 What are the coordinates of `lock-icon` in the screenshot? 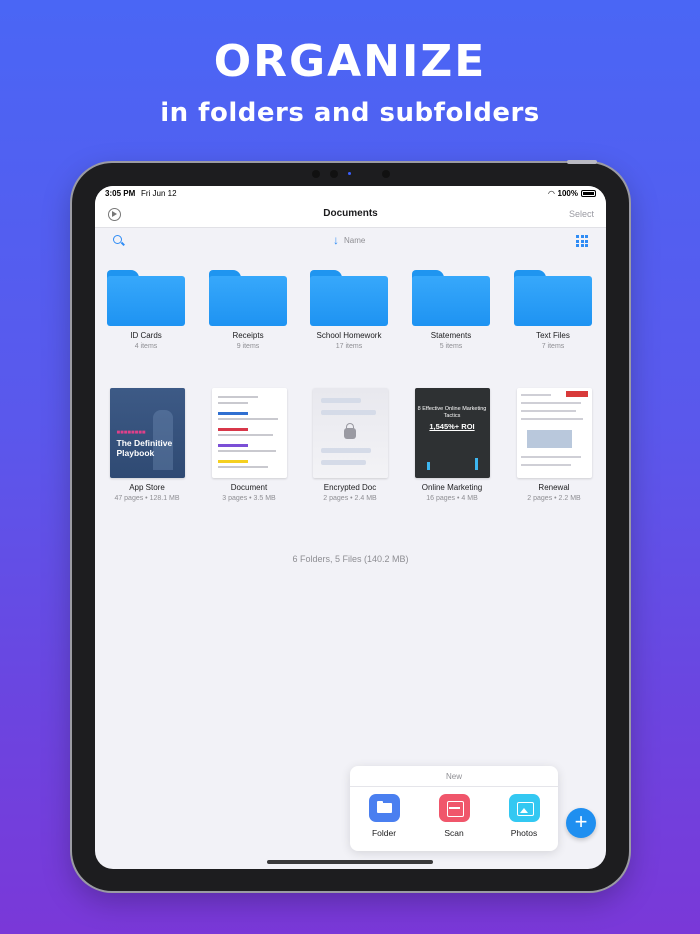 It's located at (349, 431).